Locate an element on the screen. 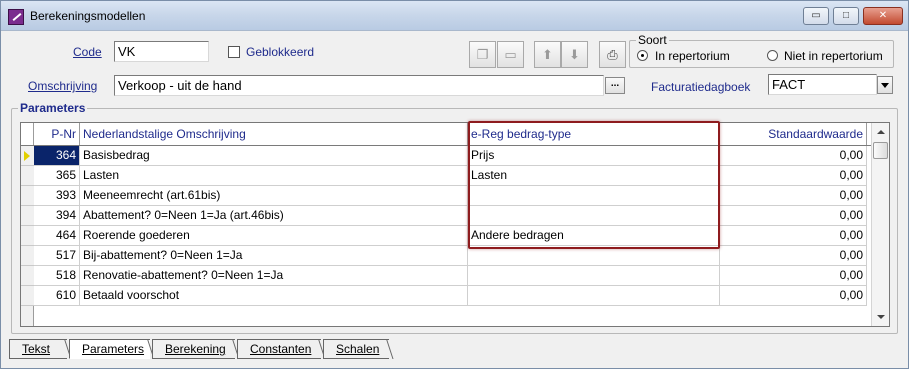 The width and height of the screenshot is (909, 369). scroll-thumb is located at coordinates (880, 150).